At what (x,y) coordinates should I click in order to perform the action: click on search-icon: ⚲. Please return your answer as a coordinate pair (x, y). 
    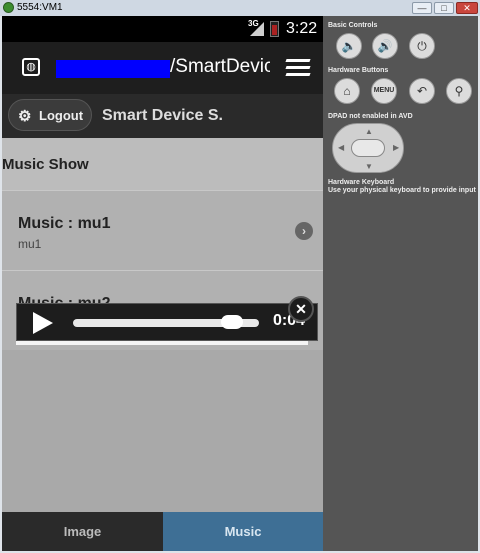
    Looking at the image, I should click on (459, 91).